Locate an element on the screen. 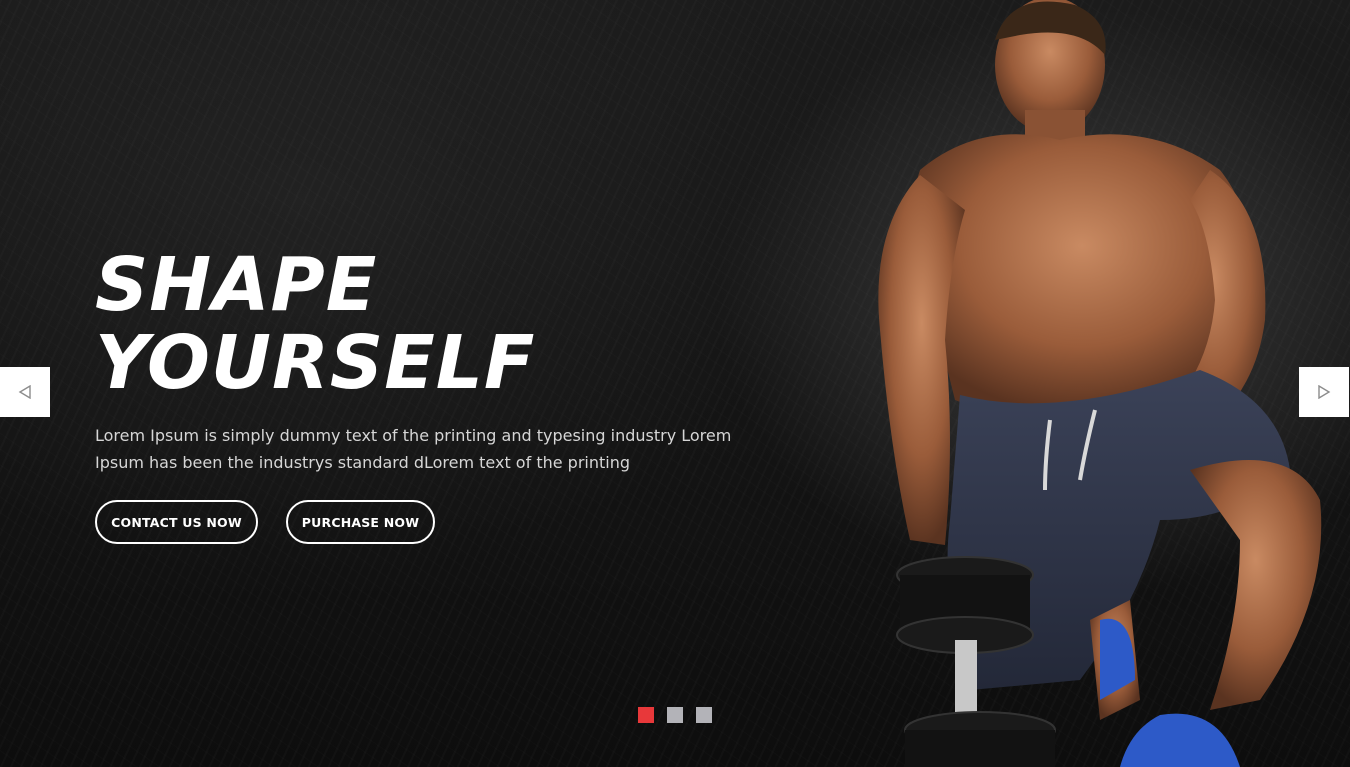  hero-title: SHAPE YOURSELF is located at coordinates (315, 324).